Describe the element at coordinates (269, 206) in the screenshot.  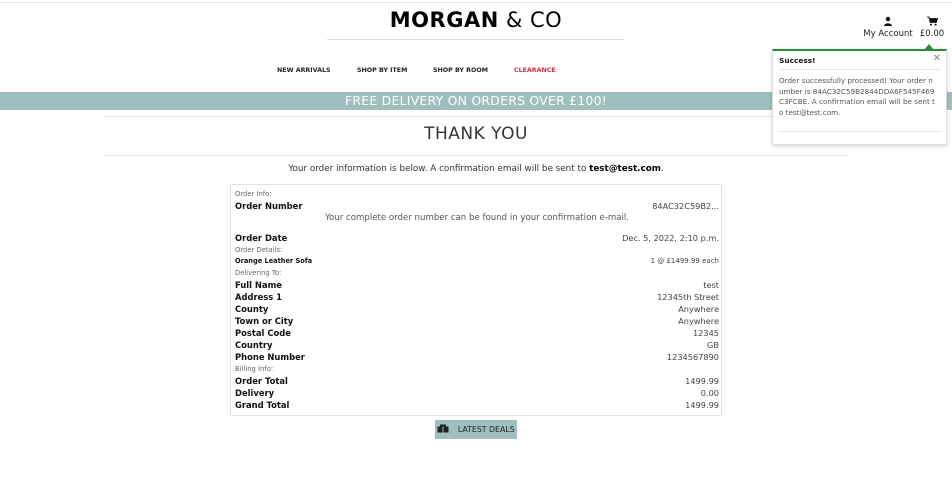
I see `order-number-label: Order Number` at that location.